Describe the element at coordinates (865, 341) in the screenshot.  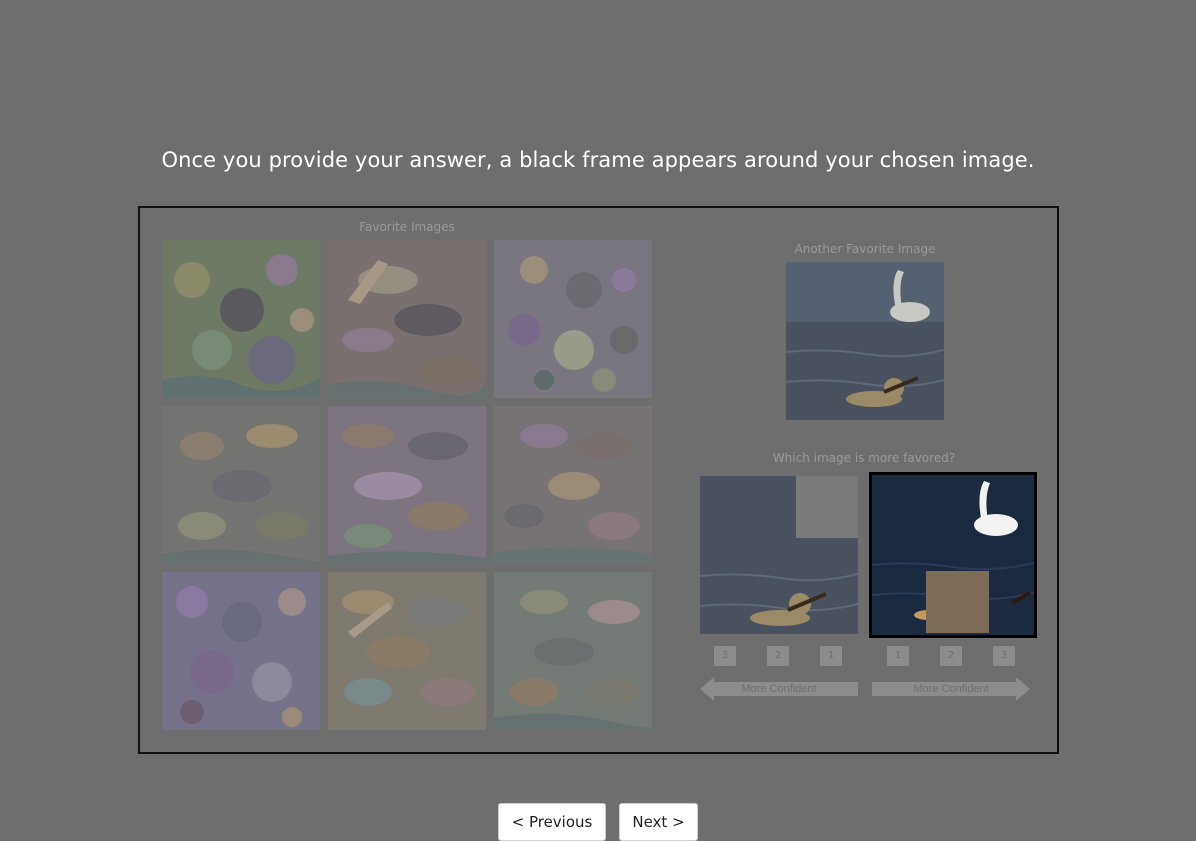
I see `another-favorite-image` at that location.